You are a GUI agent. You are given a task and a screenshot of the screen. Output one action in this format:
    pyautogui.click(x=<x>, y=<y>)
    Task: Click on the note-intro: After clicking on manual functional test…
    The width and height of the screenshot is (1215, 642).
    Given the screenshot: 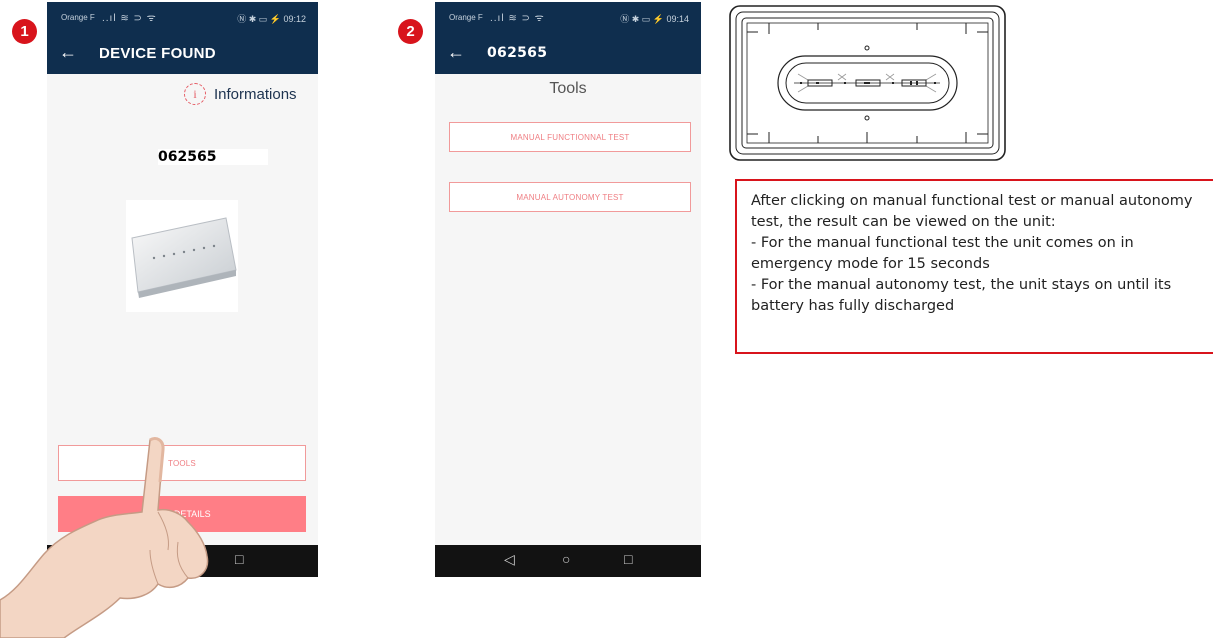 What is the action you would take?
    pyautogui.click(x=972, y=211)
    